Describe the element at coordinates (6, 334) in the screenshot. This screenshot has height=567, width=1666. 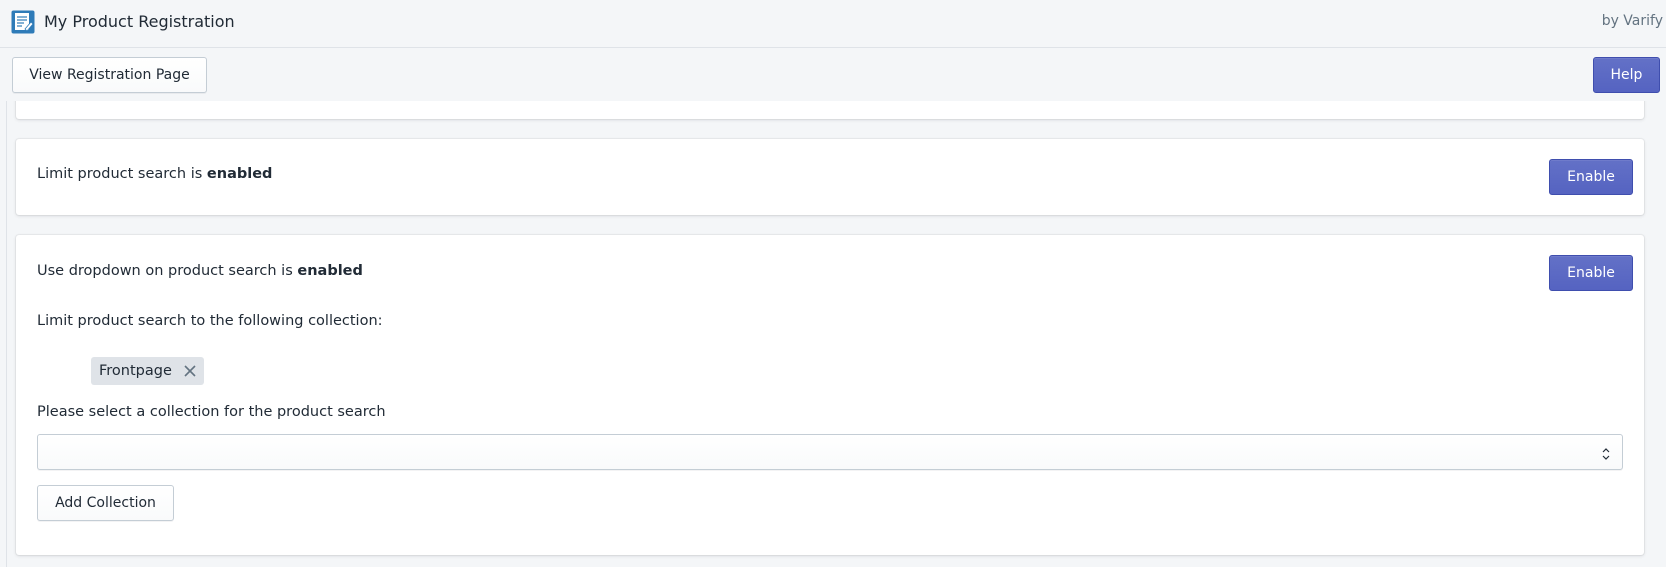
I see `left-divider` at that location.